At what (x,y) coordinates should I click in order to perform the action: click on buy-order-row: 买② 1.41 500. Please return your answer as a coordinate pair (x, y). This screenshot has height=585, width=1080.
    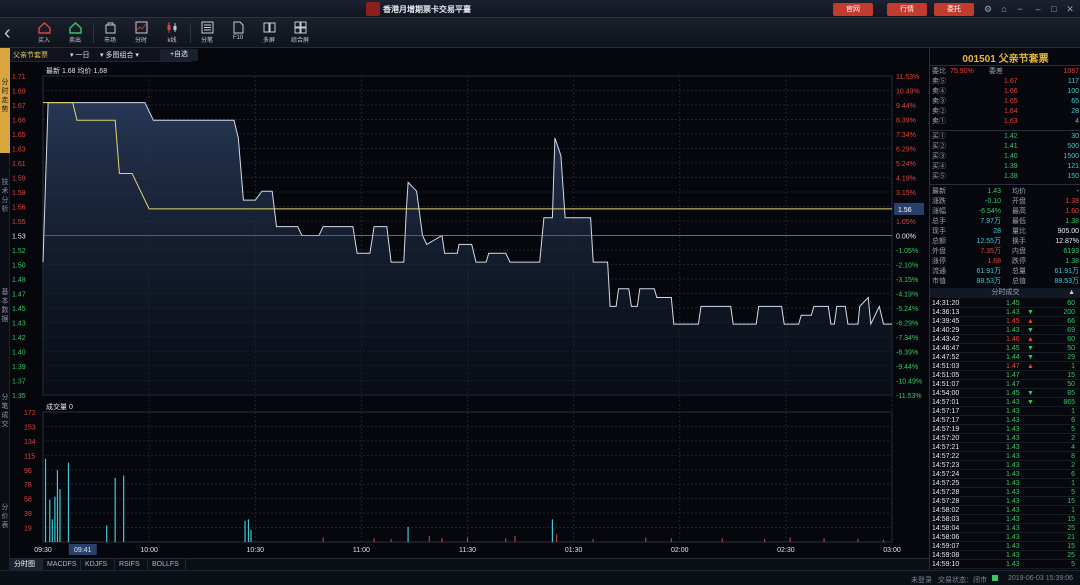
    Looking at the image, I should click on (1005, 146).